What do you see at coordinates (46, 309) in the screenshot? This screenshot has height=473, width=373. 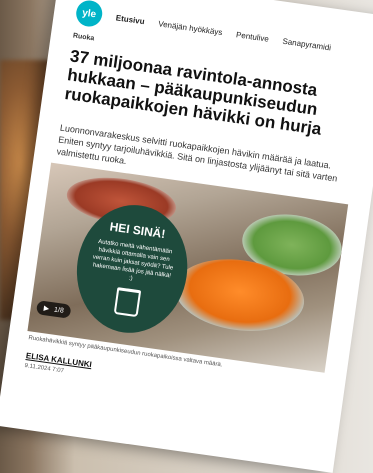 I see `play-icon: ▶` at bounding box center [46, 309].